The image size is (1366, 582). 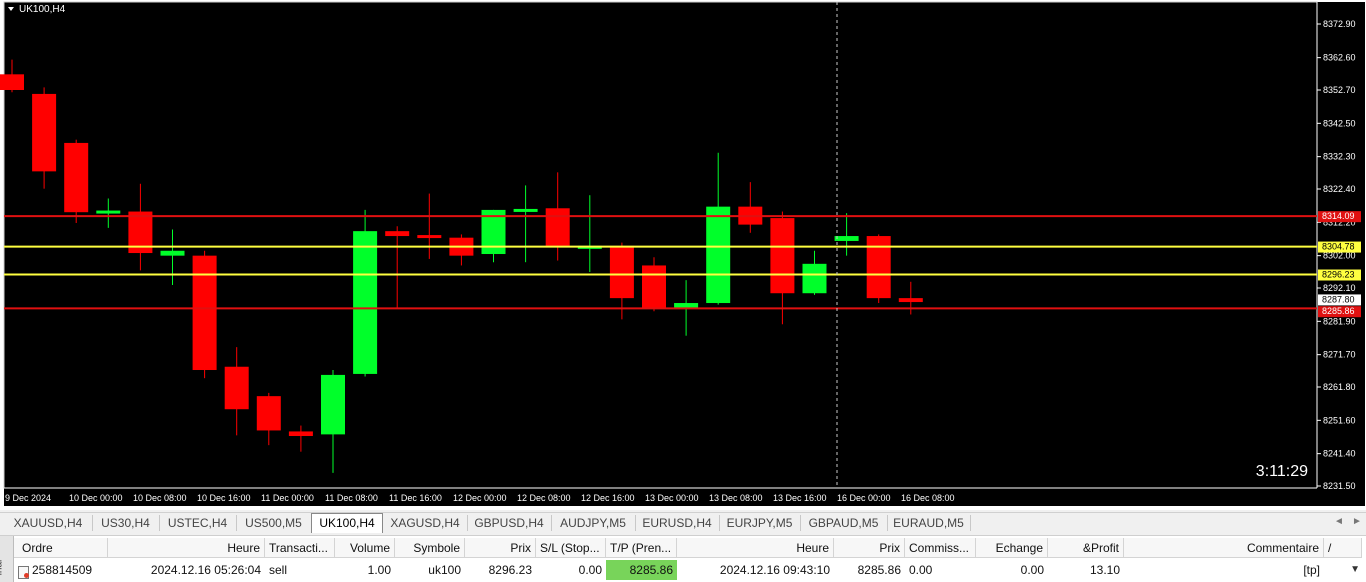 I want to click on price-tick-label: 8231.50, so click(x=1339, y=486).